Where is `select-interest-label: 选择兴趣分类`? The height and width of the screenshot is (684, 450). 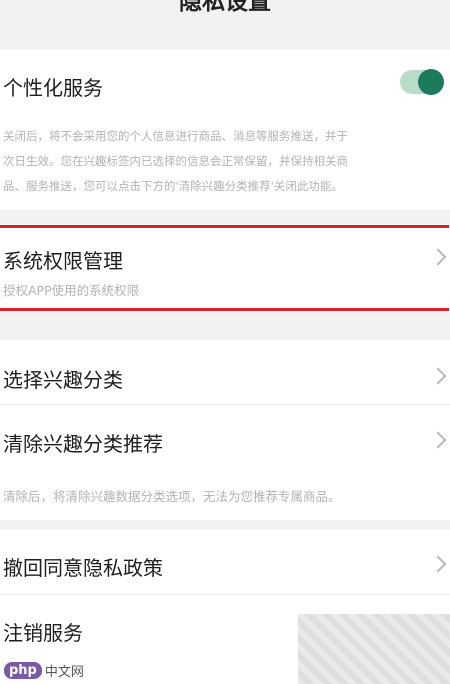
select-interest-label: 选择兴趣分类 is located at coordinates (63, 378).